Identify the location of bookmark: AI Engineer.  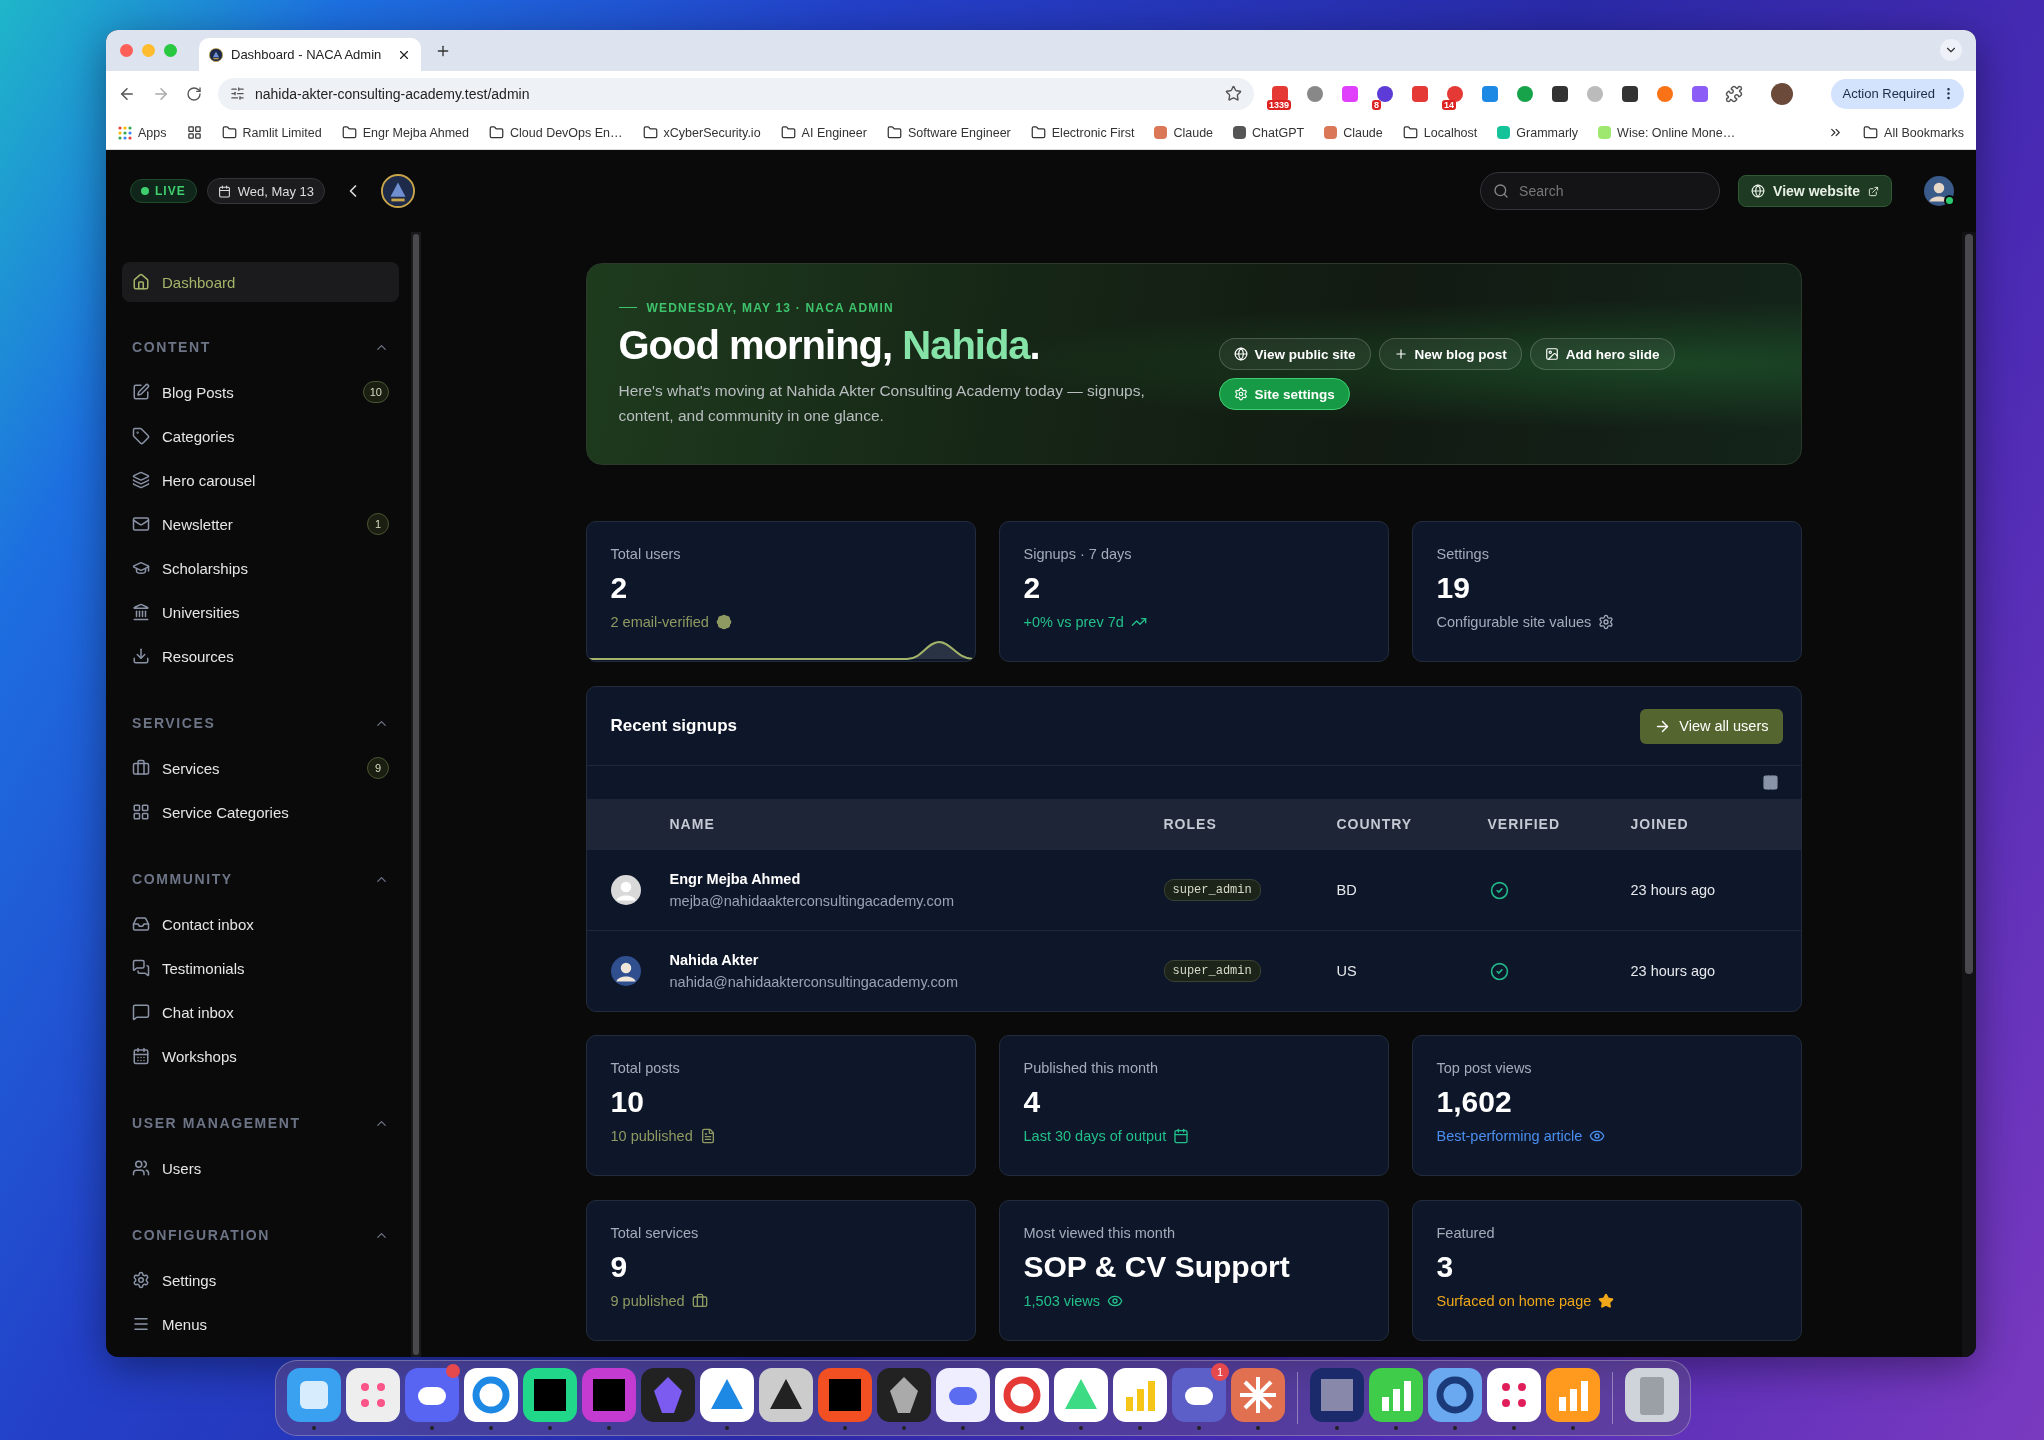
(823, 132).